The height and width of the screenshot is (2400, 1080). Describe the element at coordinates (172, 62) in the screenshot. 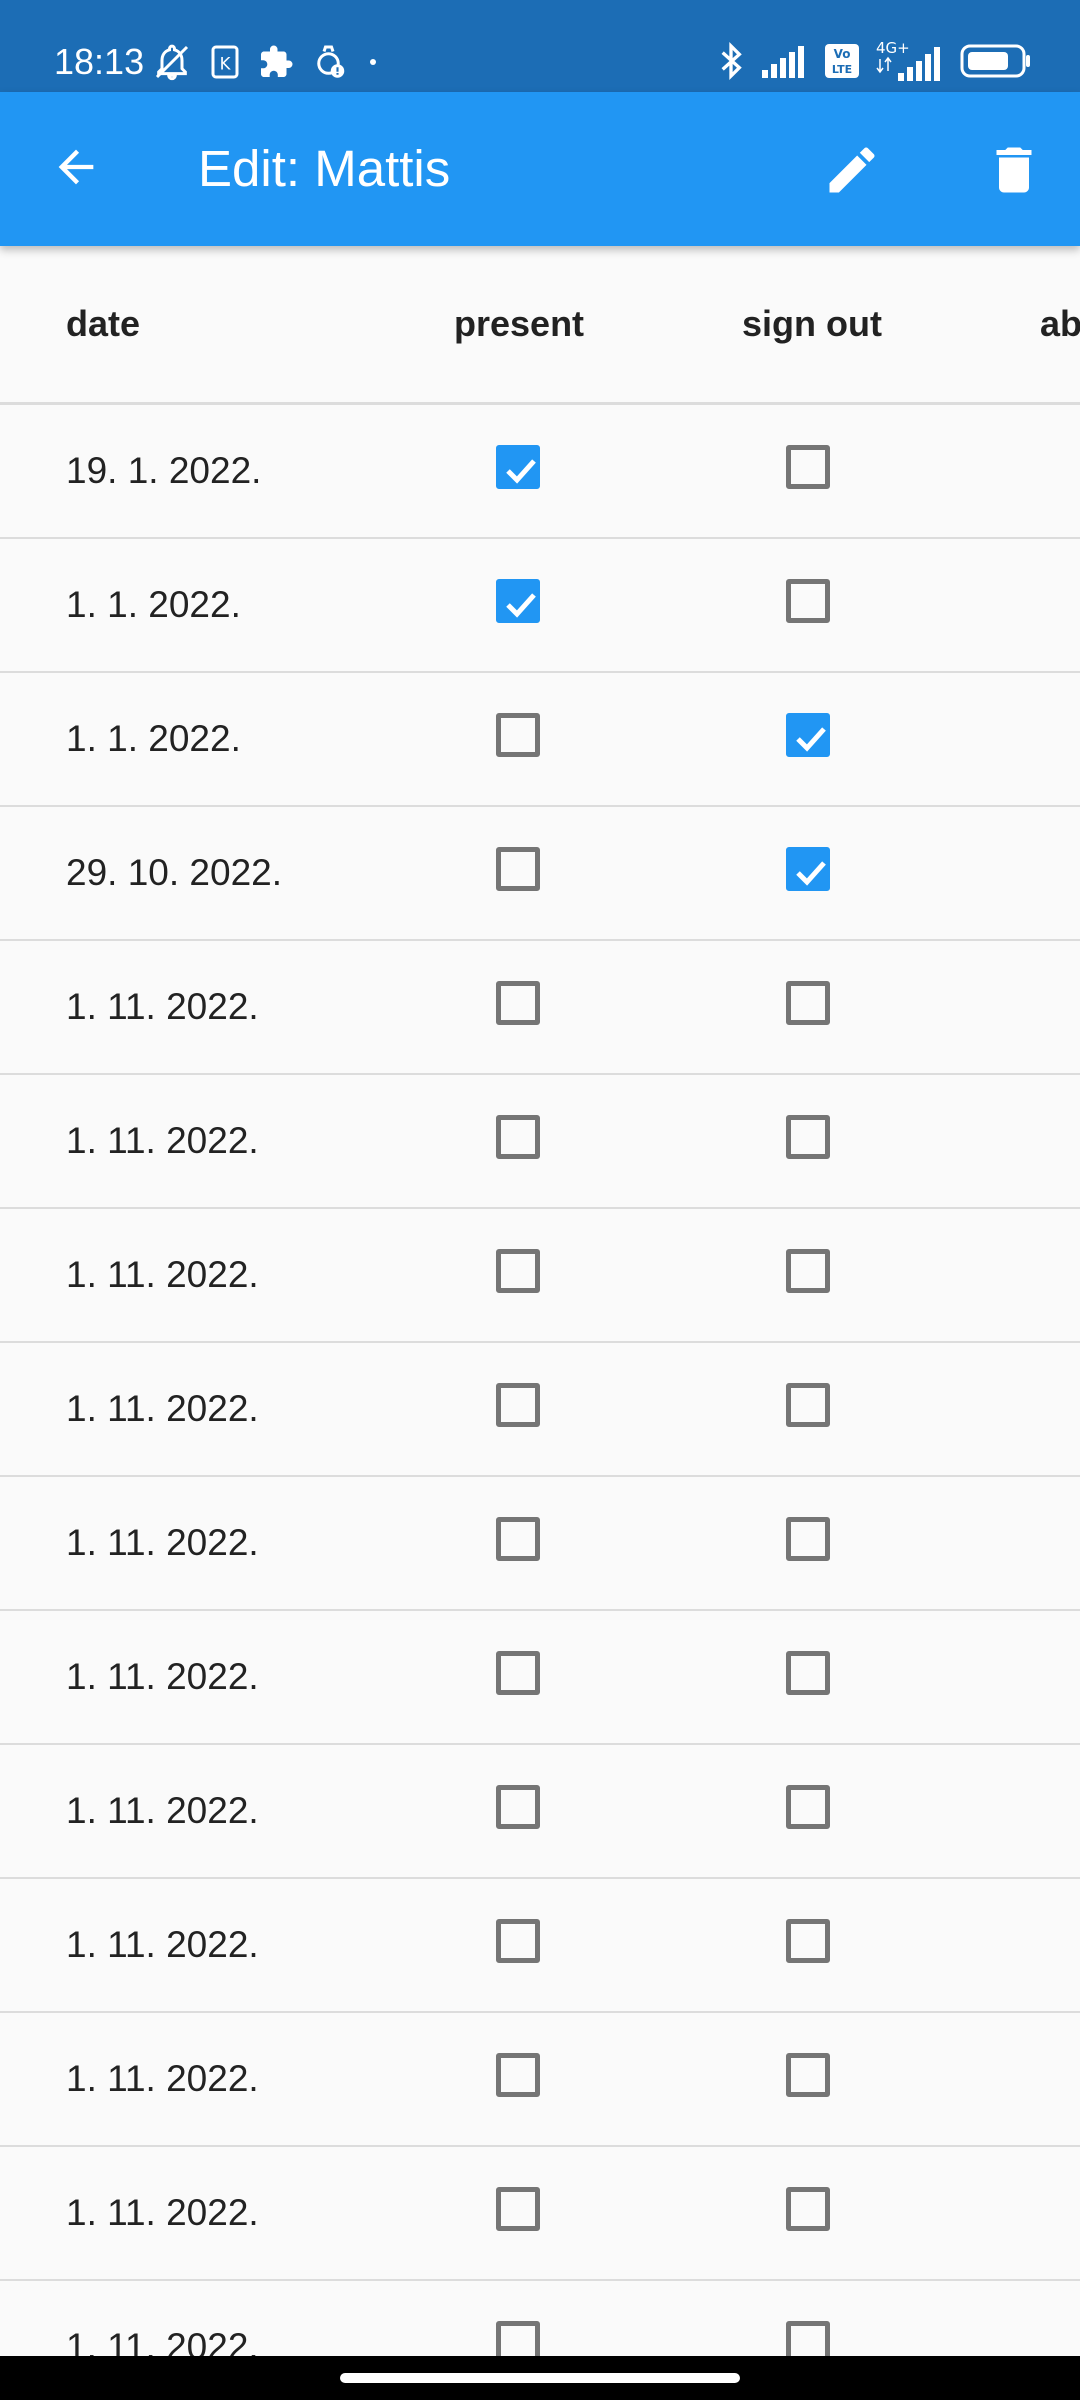

I see `bell-off-icon` at that location.